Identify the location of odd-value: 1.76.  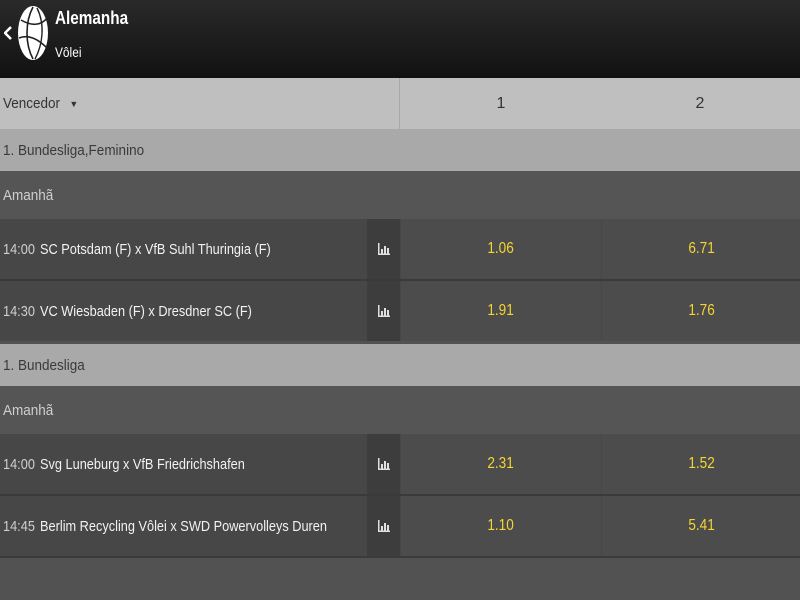
(702, 310).